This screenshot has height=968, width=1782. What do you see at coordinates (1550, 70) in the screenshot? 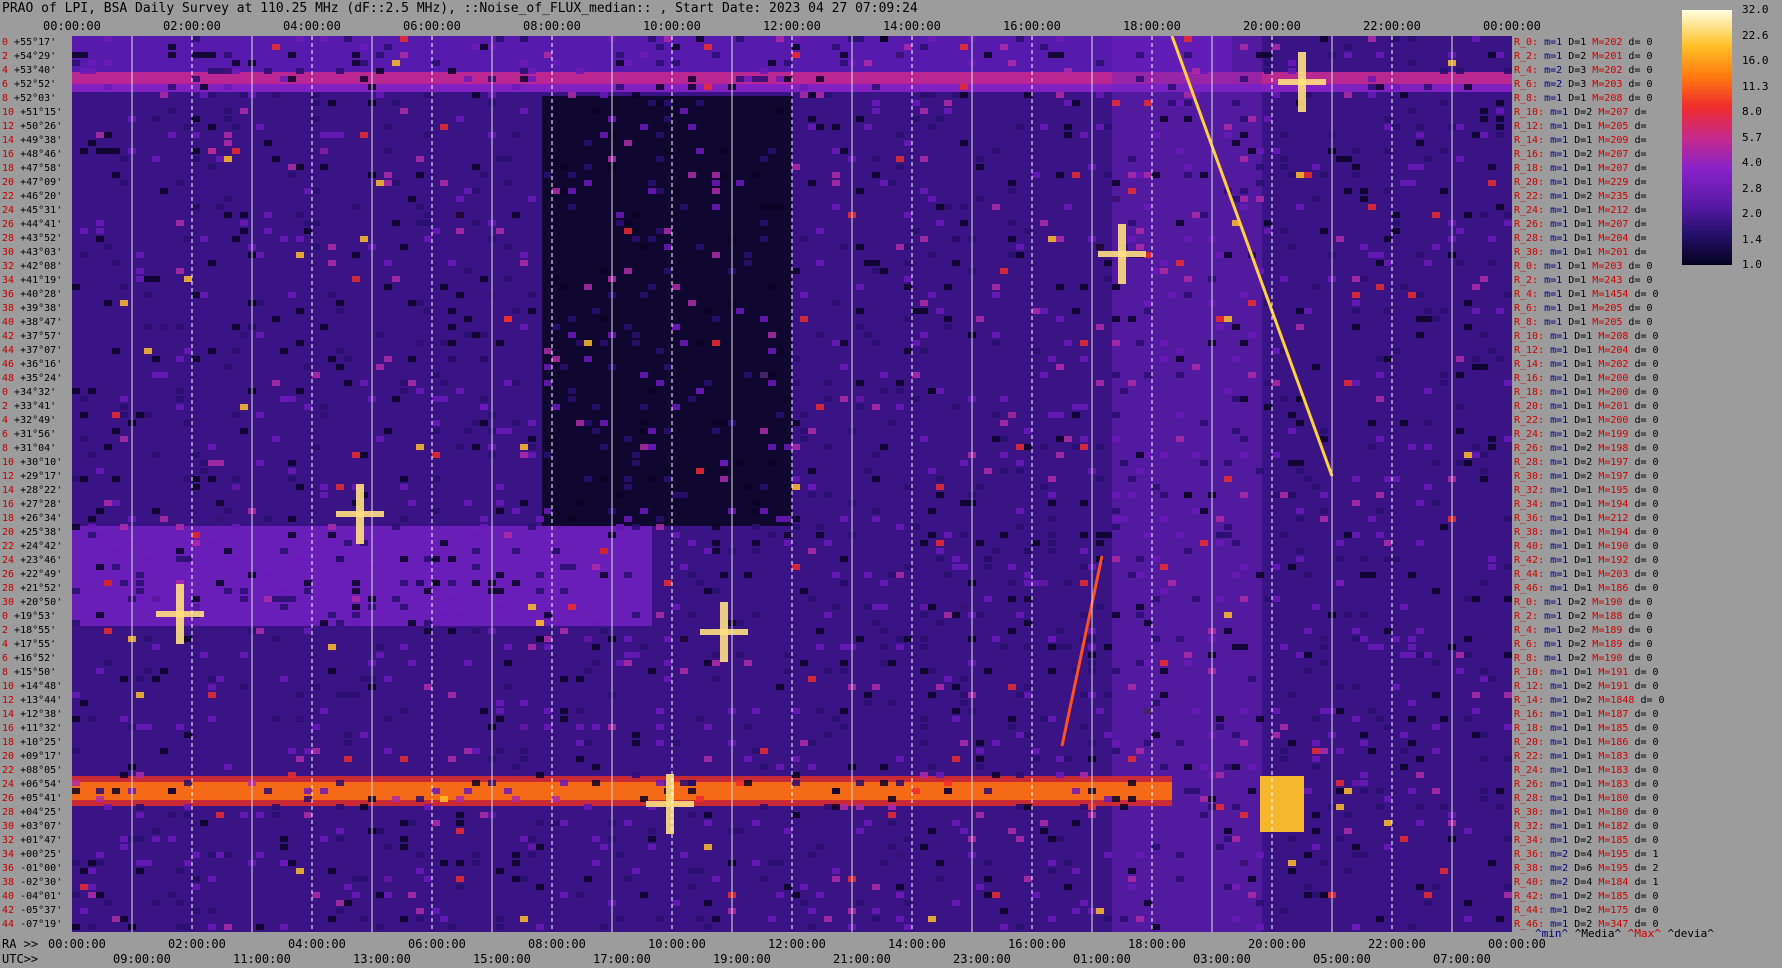
I see `row-stat-min: m=2` at bounding box center [1550, 70].